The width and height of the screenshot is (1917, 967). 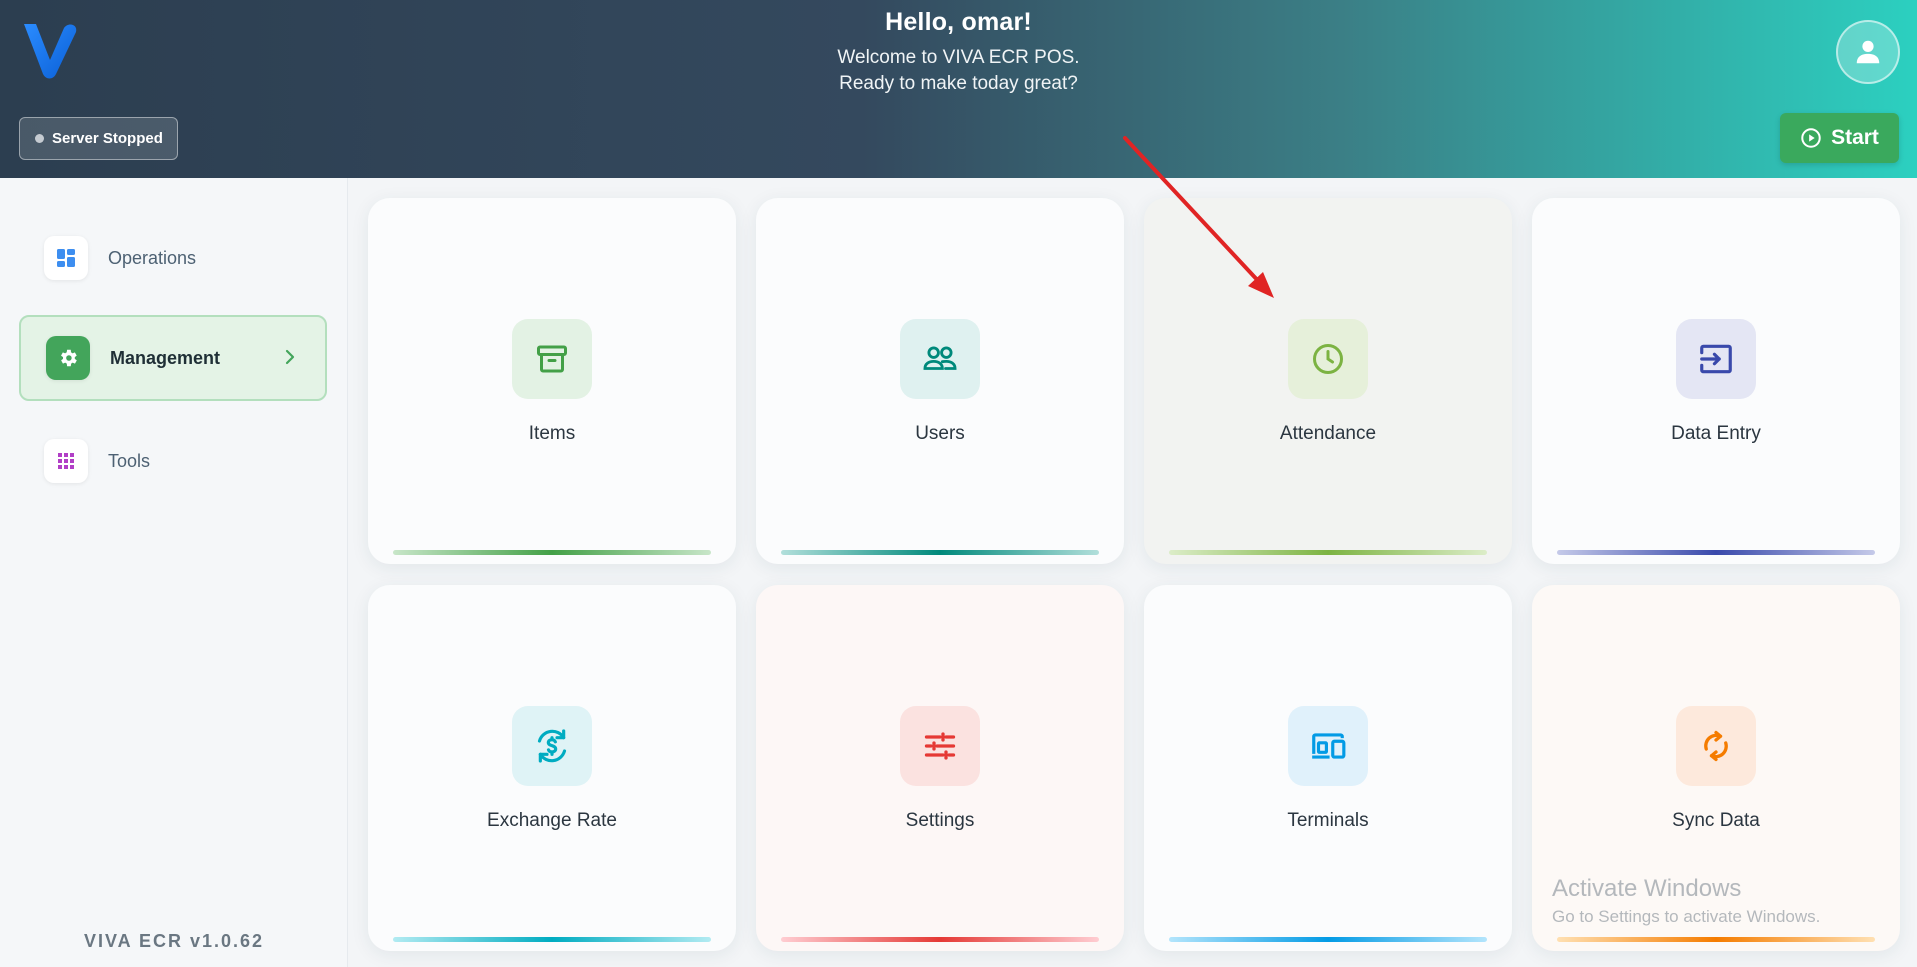 What do you see at coordinates (552, 746) in the screenshot?
I see `currency-exchange-icon` at bounding box center [552, 746].